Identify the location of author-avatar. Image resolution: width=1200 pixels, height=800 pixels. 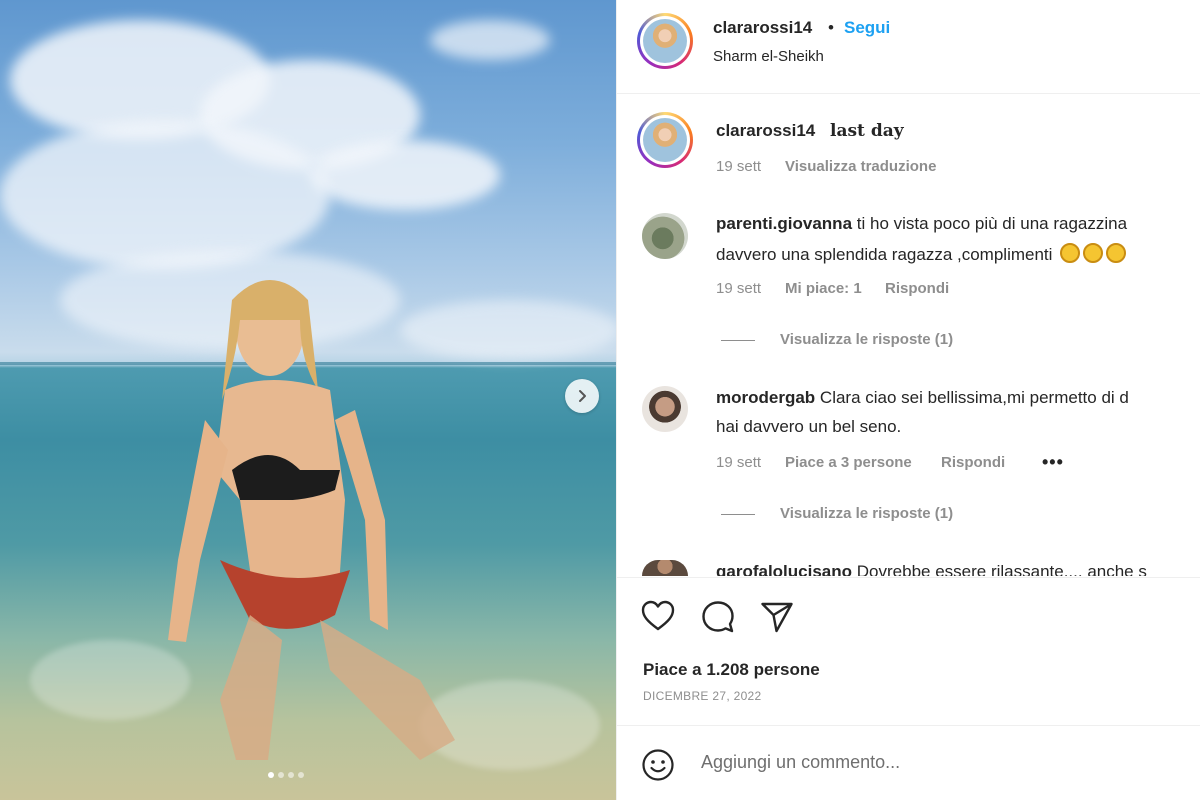
(665, 41).